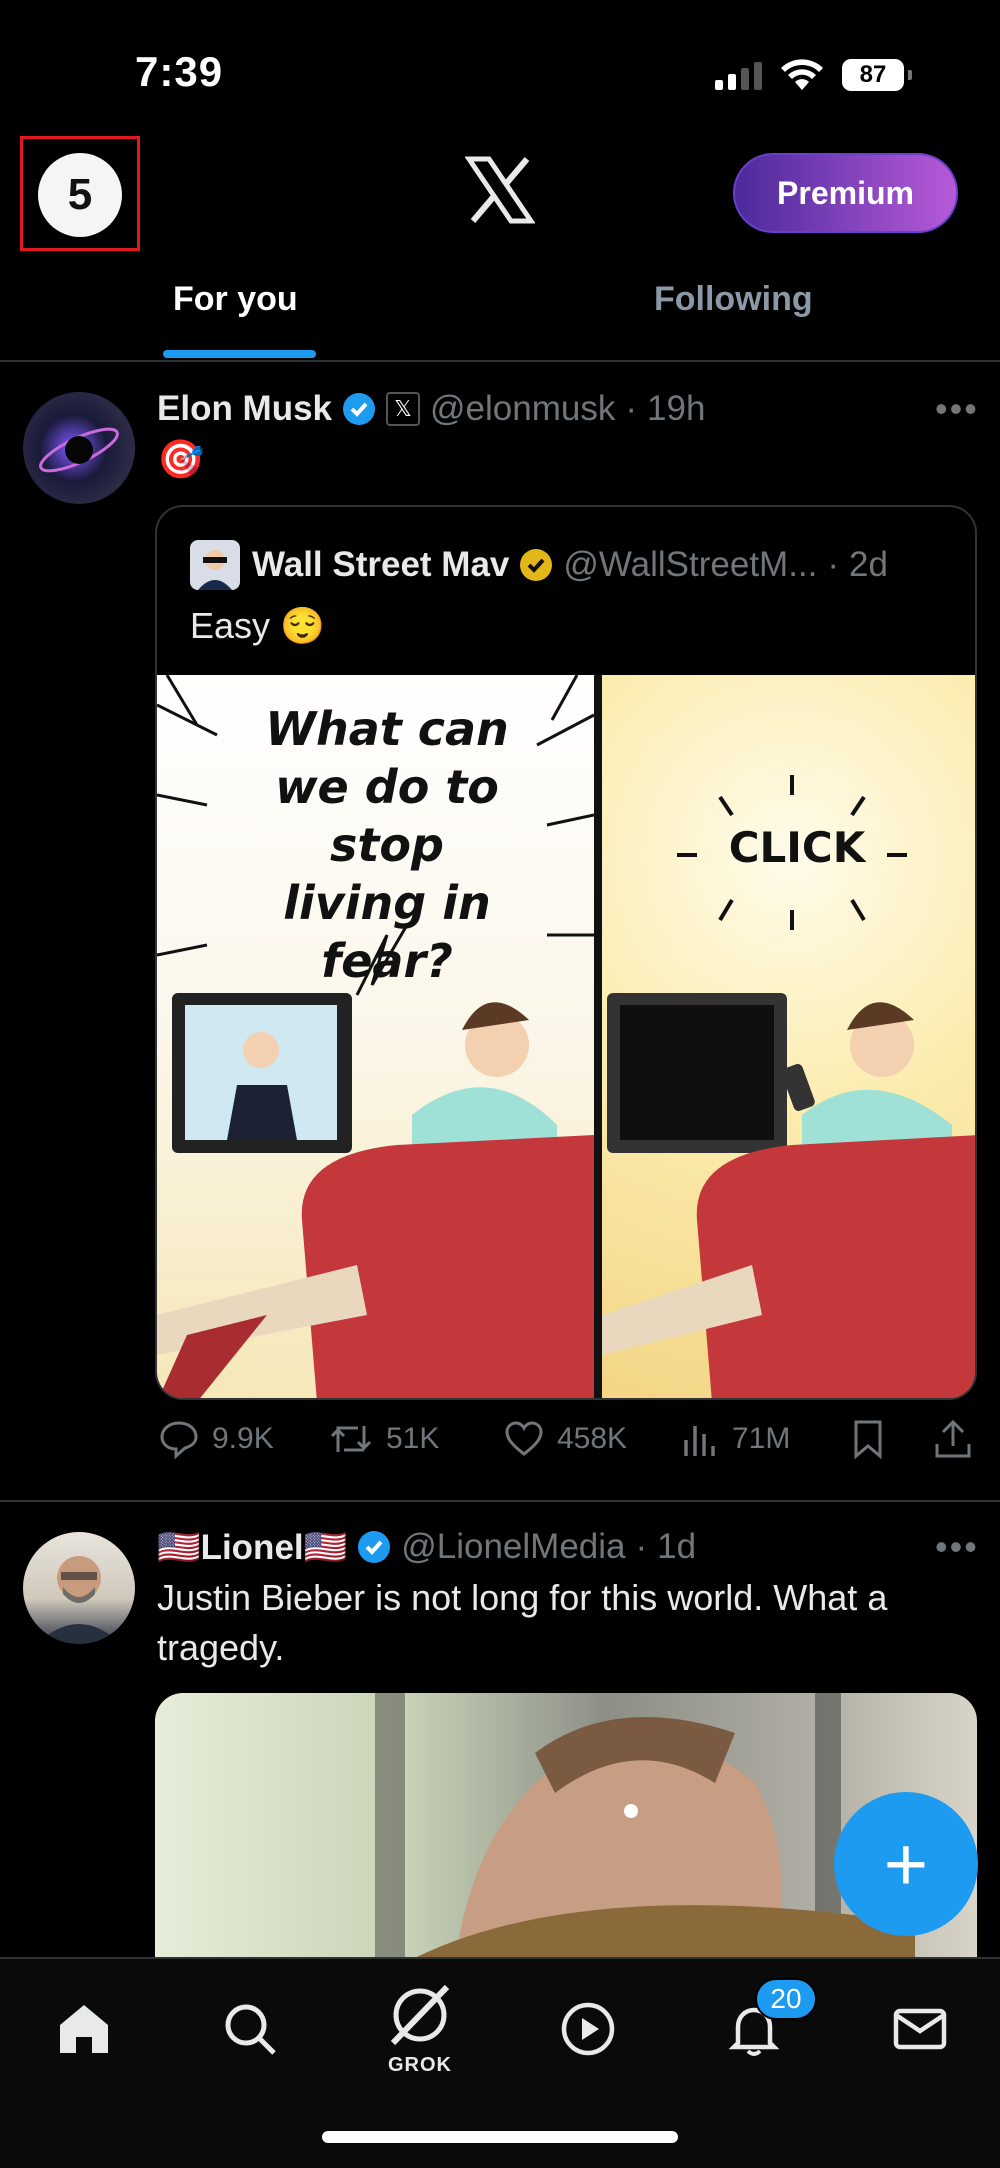 The height and width of the screenshot is (2168, 1000). What do you see at coordinates (786, 1999) in the screenshot?
I see `notifications-badge: 20` at bounding box center [786, 1999].